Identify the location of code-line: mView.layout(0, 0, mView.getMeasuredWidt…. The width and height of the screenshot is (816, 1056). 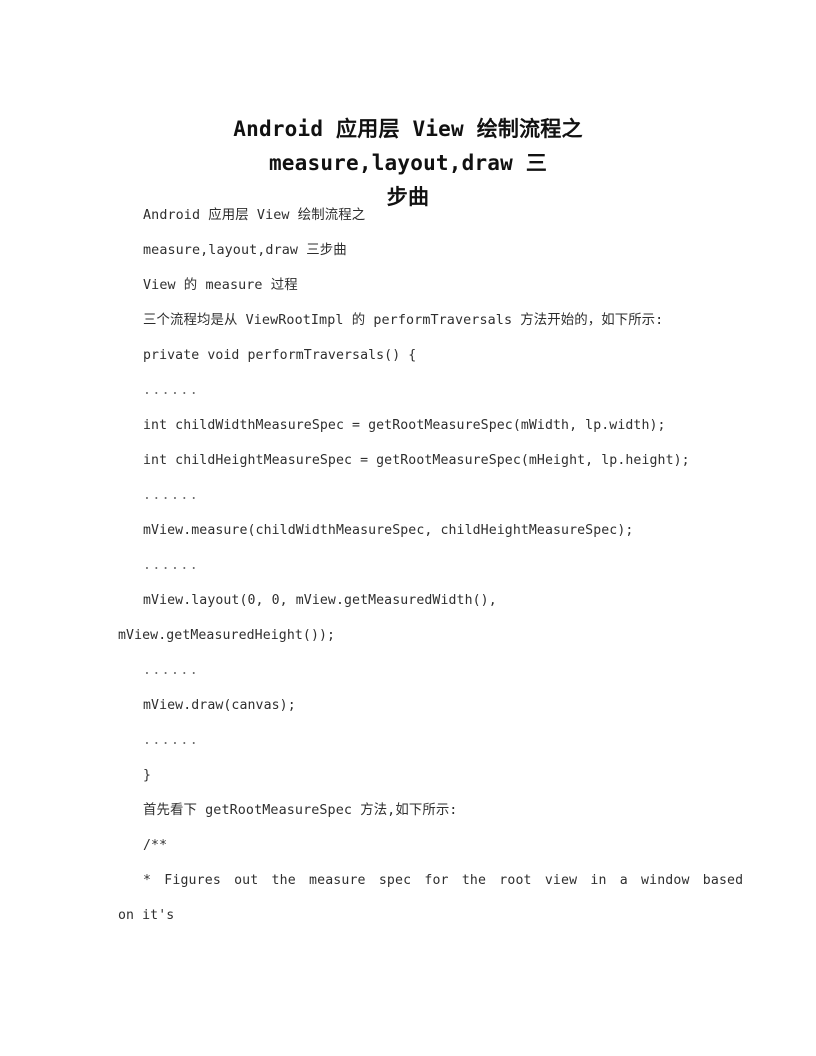
(320, 600).